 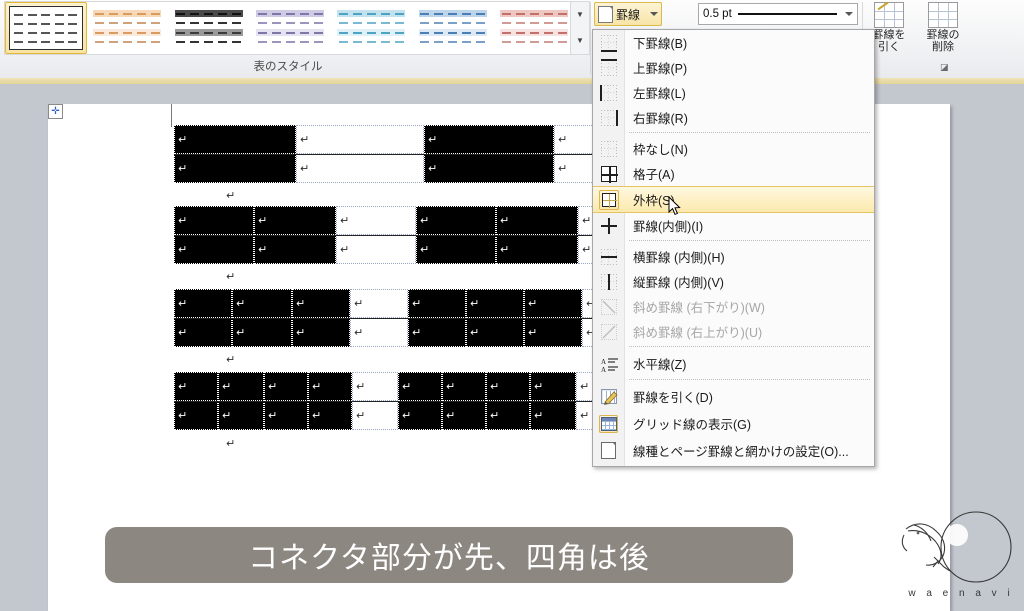 I want to click on table-styles-scroll: ▼ ▼, so click(x=580, y=28).